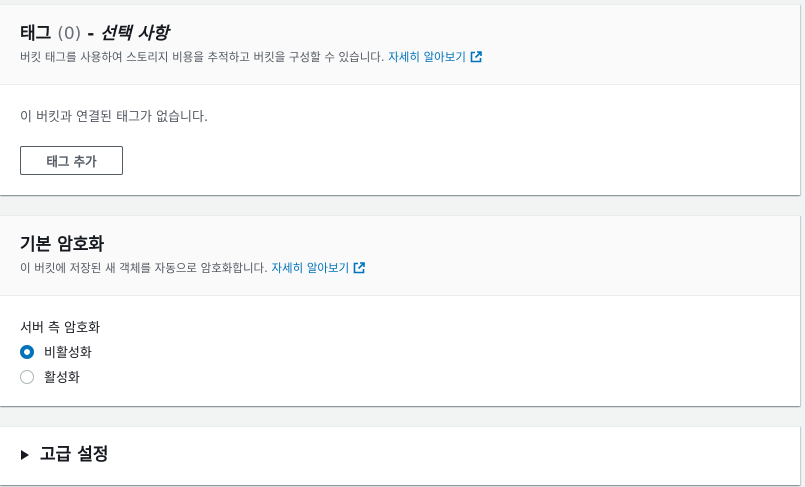 The height and width of the screenshot is (487, 805). I want to click on server-side-encryption-label: 서버 측 암호화, so click(60, 328).